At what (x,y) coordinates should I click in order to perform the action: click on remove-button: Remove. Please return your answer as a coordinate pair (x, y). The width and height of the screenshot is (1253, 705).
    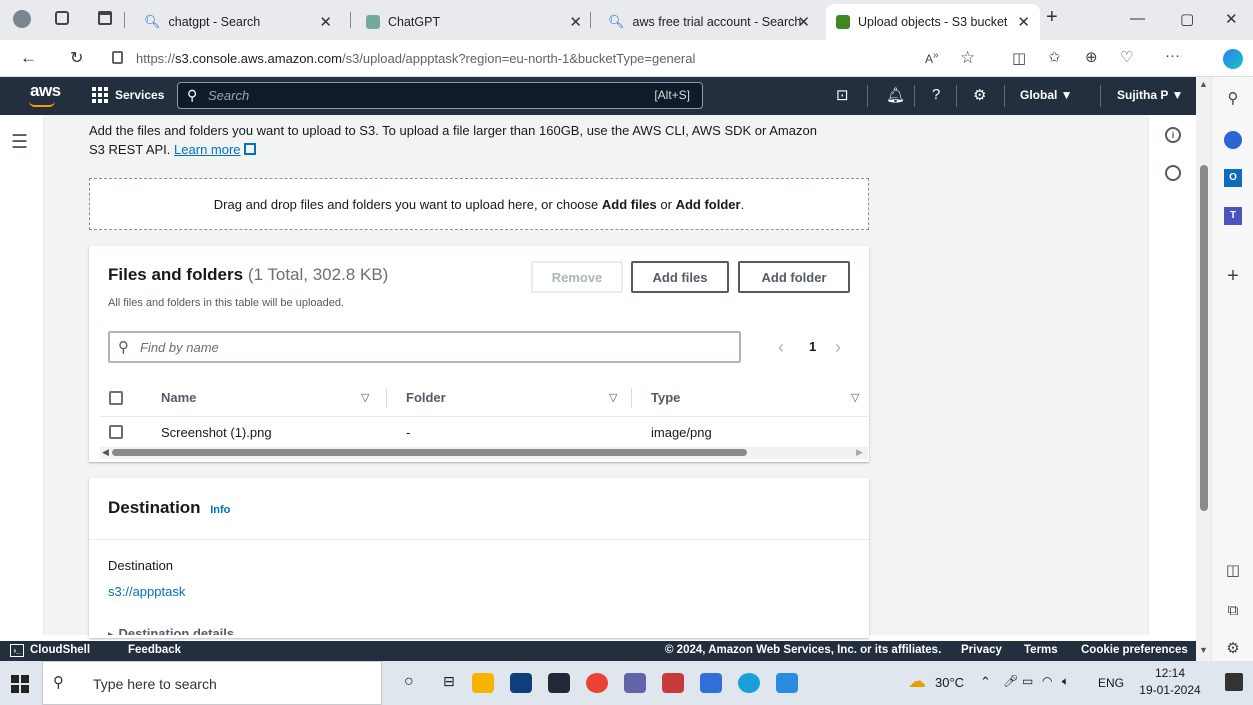
    Looking at the image, I should click on (577, 277).